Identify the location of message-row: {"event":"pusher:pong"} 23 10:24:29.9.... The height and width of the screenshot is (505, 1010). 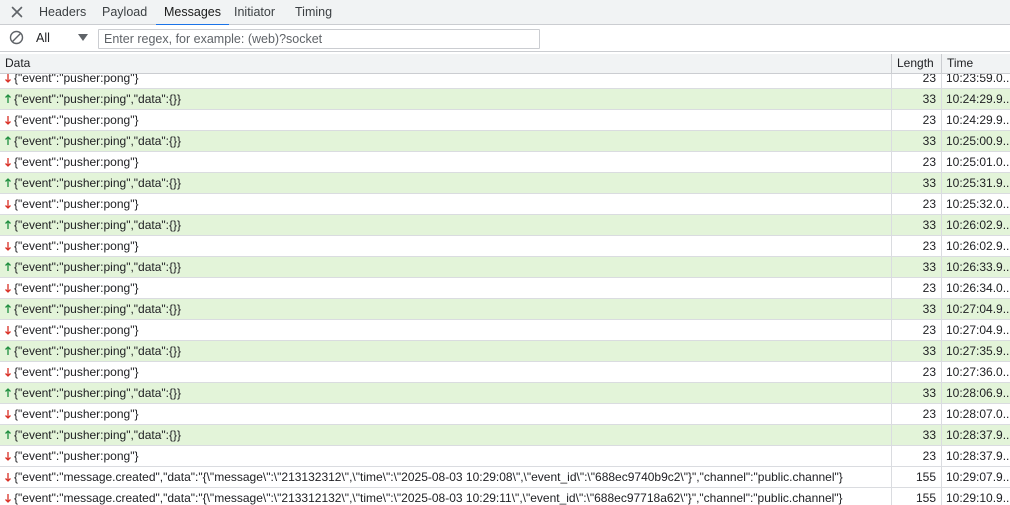
(505, 120).